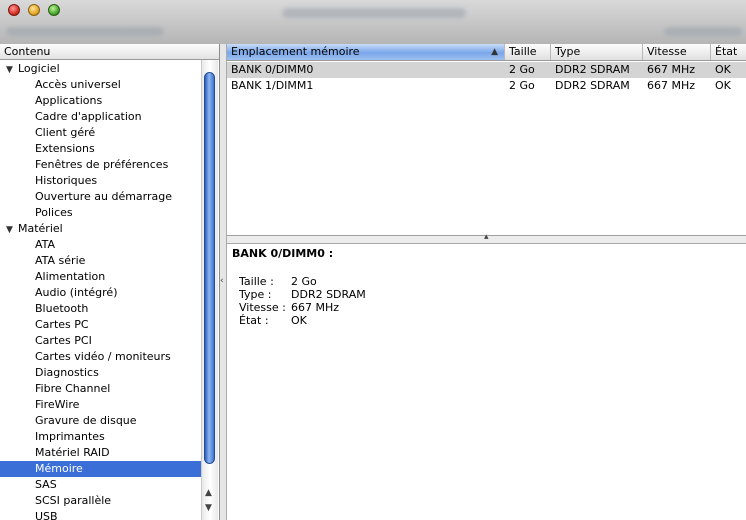 This screenshot has width=746, height=520. Describe the element at coordinates (100, 389) in the screenshot. I see `sidebar-item: Fibre Channel` at that location.